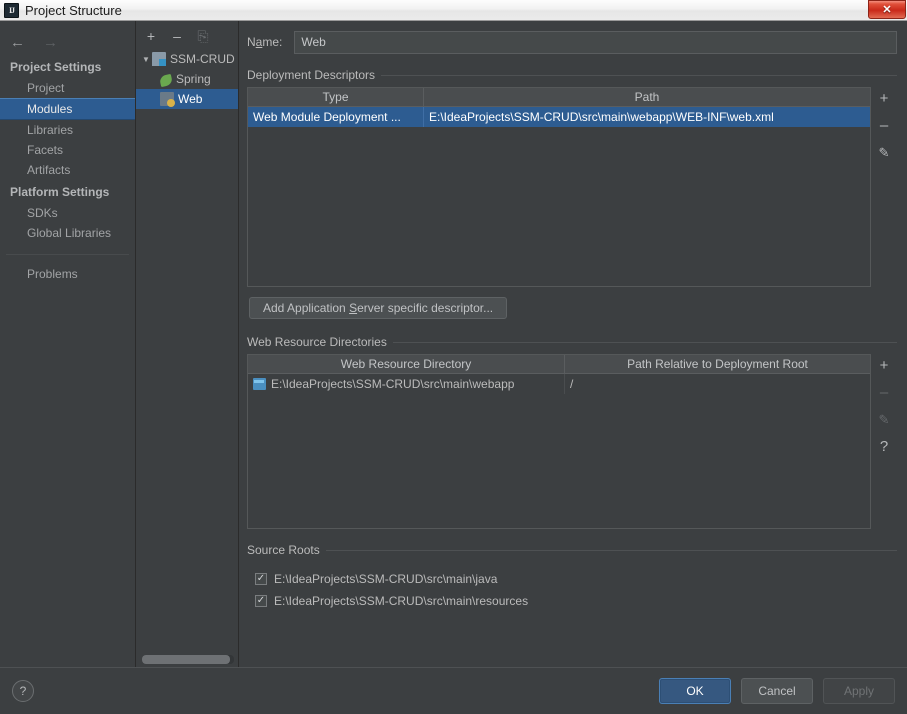 The width and height of the screenshot is (907, 714). What do you see at coordinates (283, 550) in the screenshot?
I see `section-title: Source Roots` at bounding box center [283, 550].